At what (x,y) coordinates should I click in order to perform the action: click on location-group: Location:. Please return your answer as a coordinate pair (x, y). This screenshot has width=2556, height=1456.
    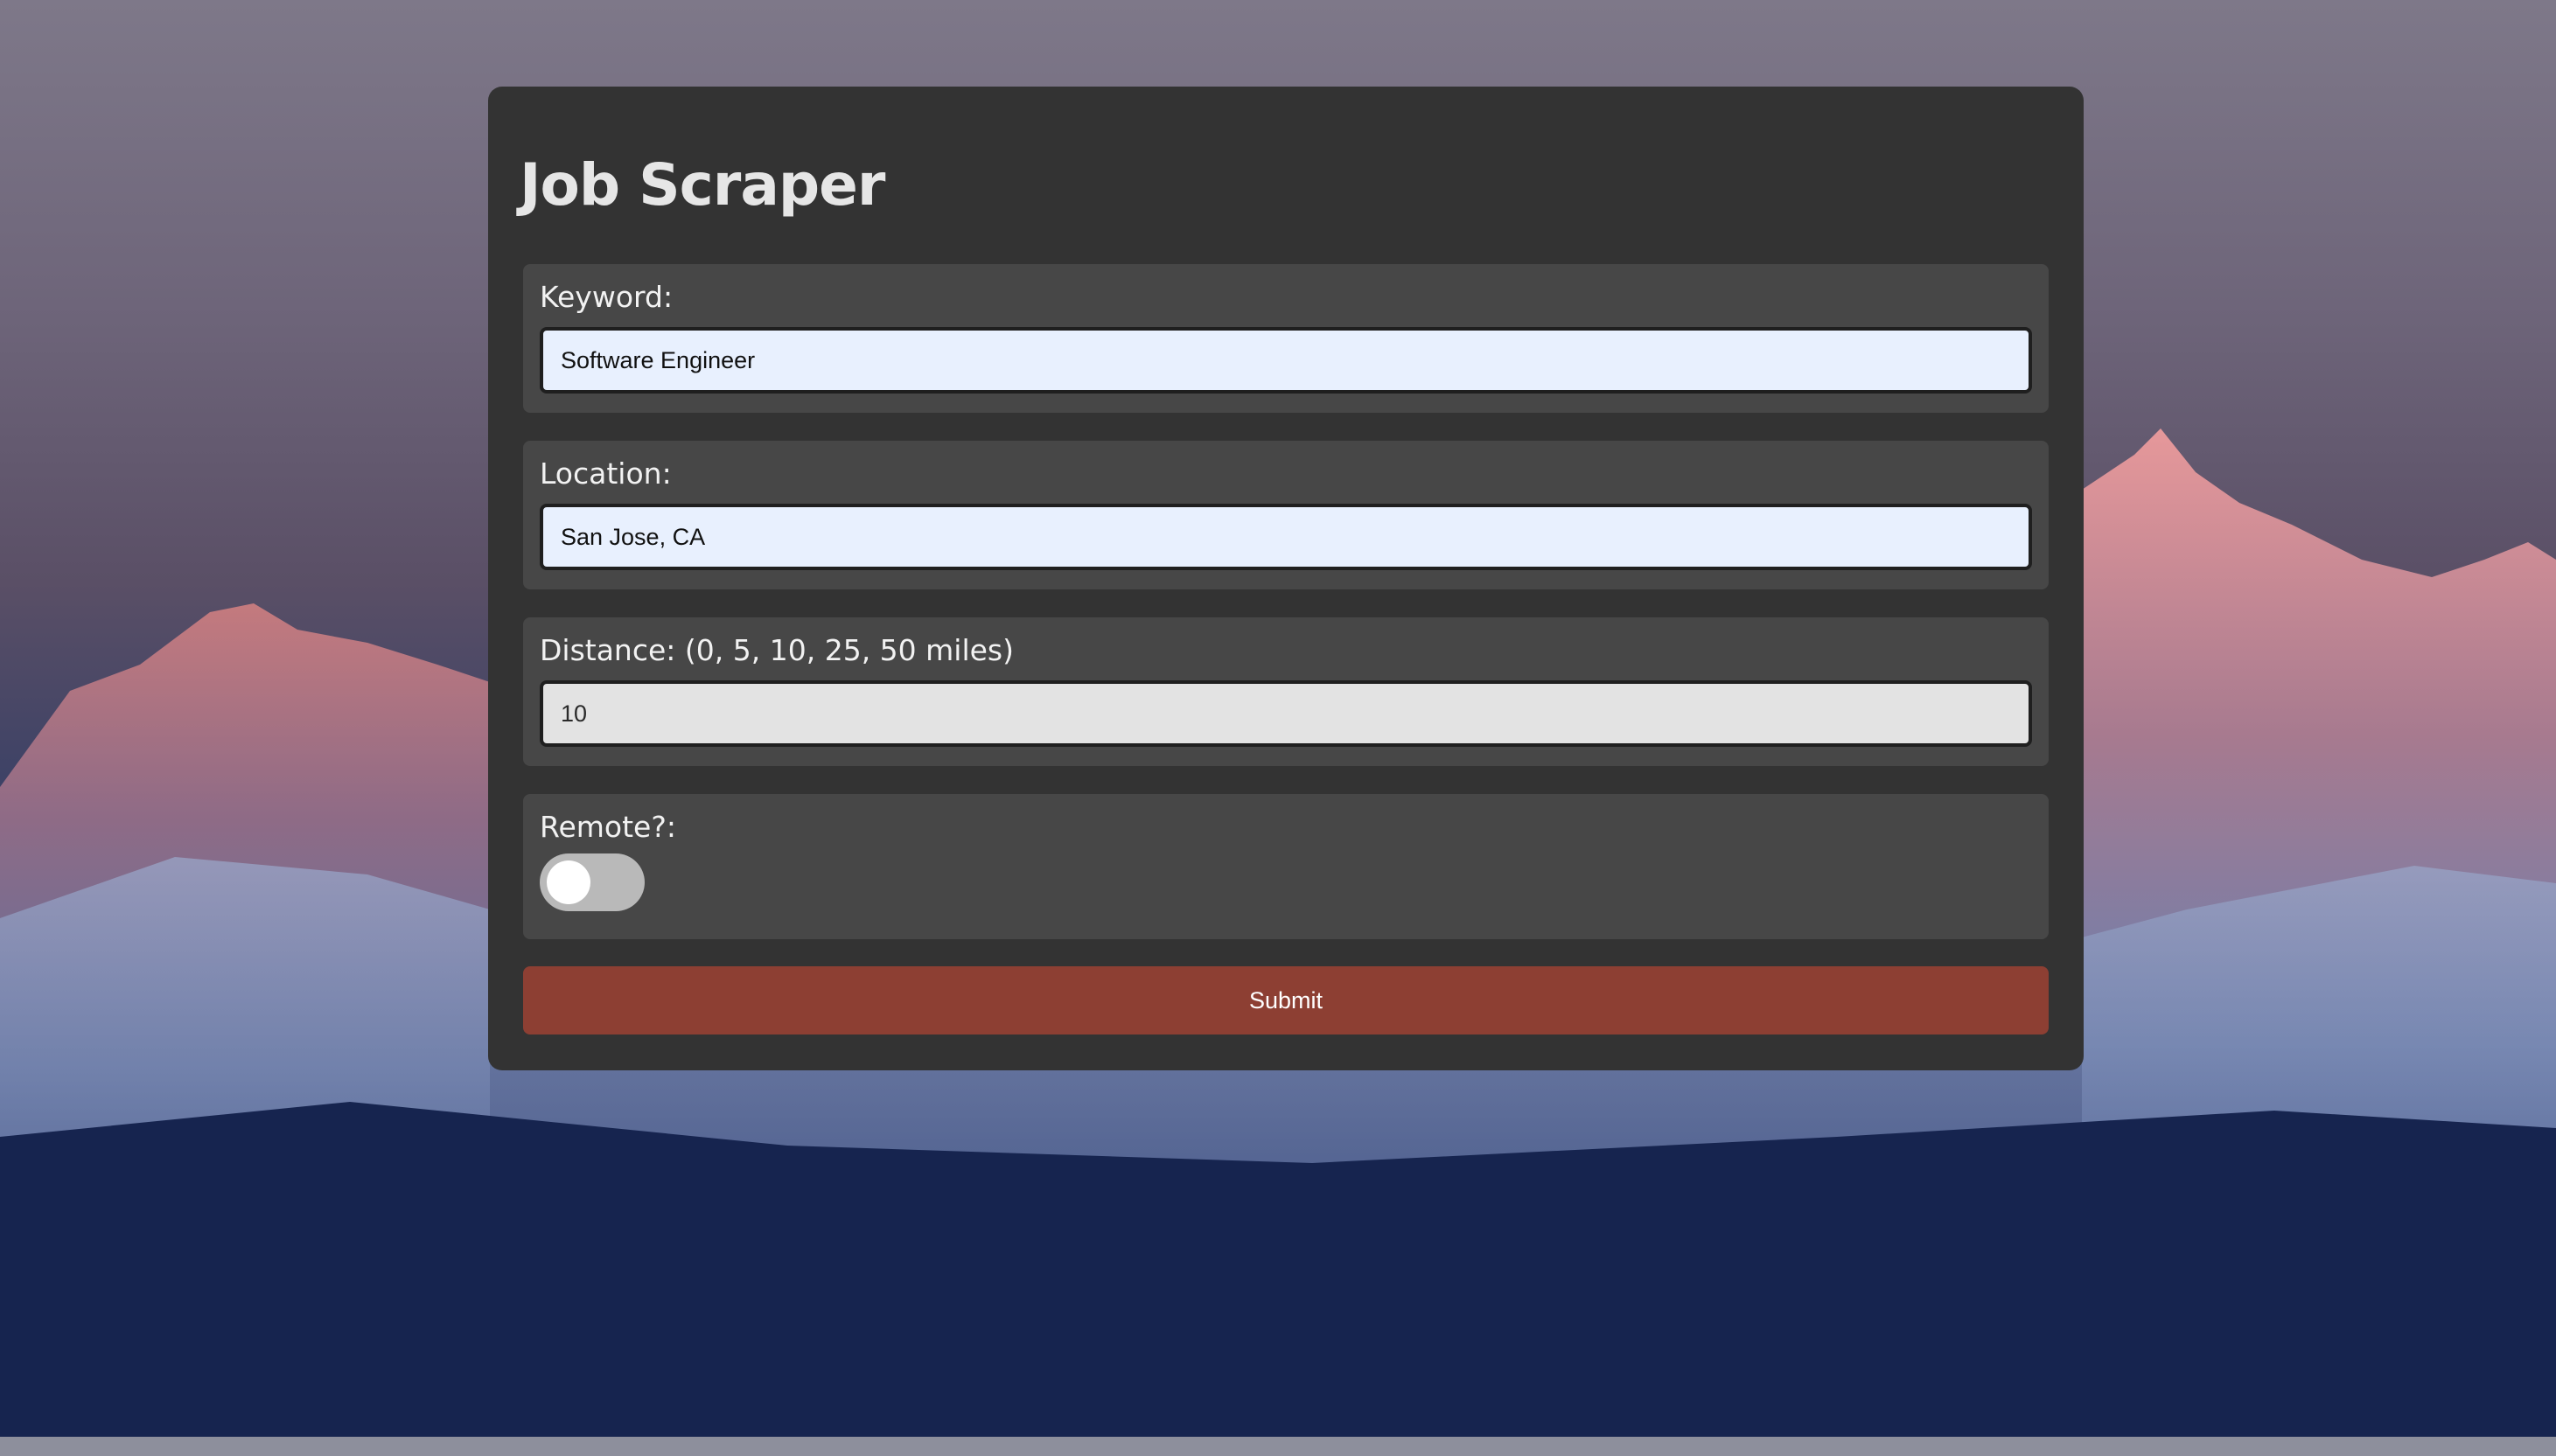
    Looking at the image, I should click on (1286, 515).